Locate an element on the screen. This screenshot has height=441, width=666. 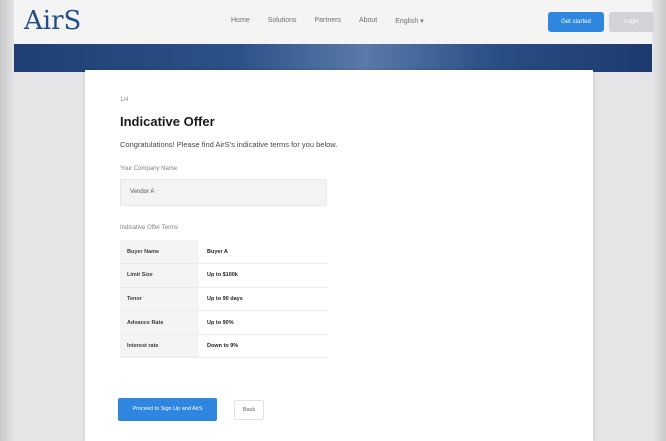
nav-about: About is located at coordinates (368, 21).